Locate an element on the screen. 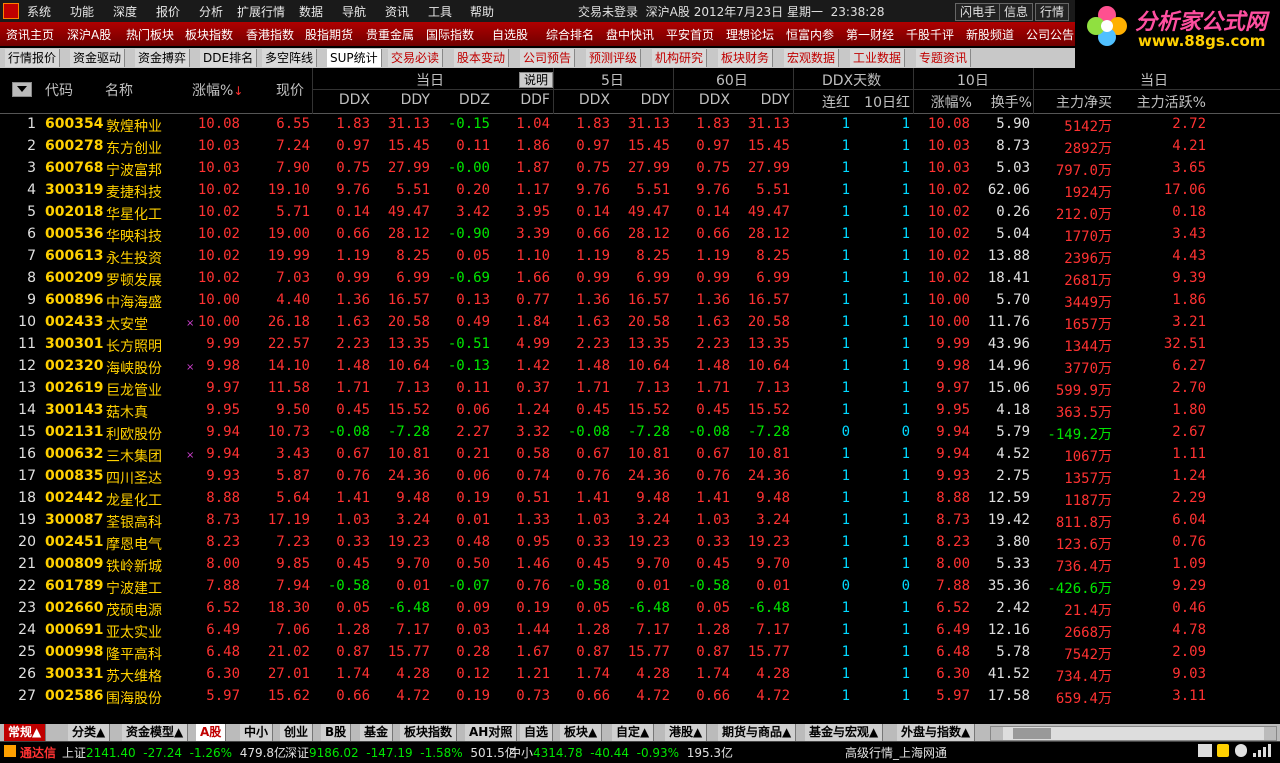 The height and width of the screenshot is (763, 1280). nav-item: 自选股 is located at coordinates (510, 34).